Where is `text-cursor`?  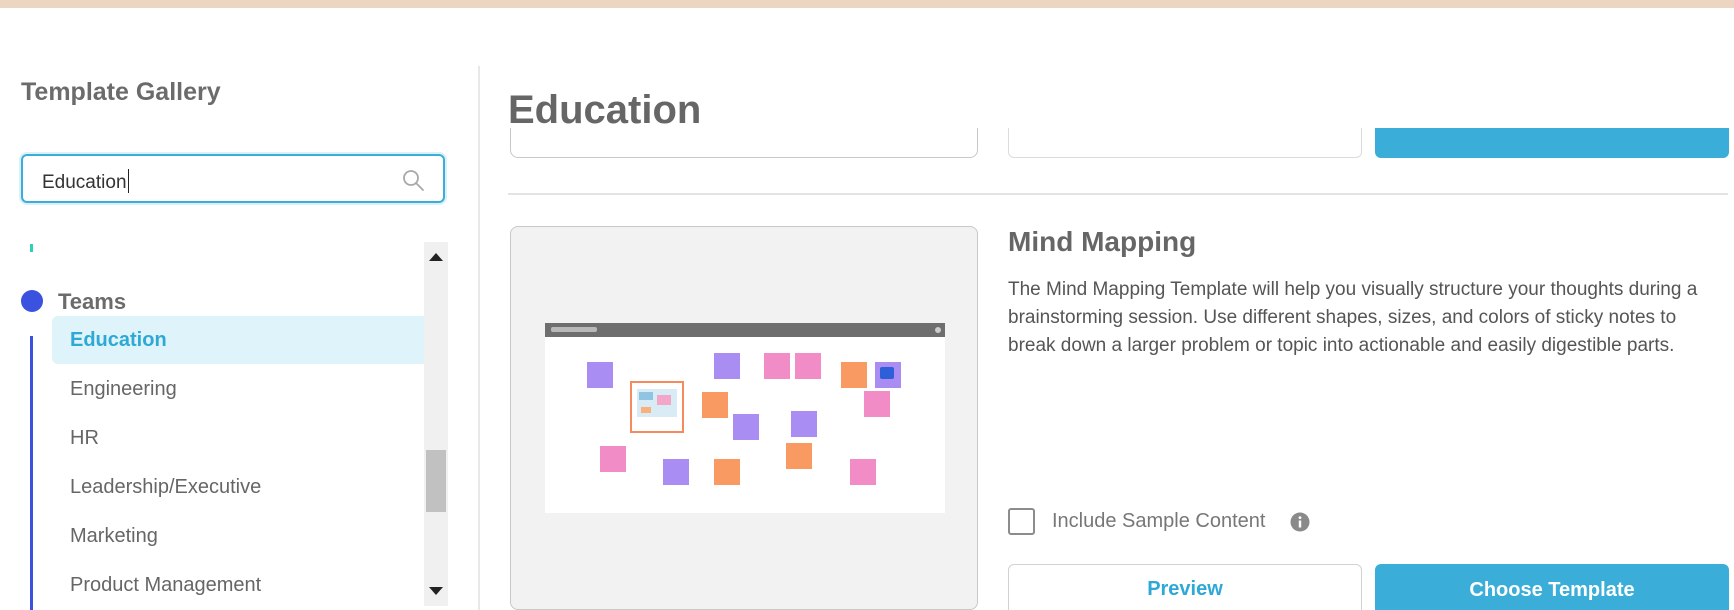 text-cursor is located at coordinates (128, 181).